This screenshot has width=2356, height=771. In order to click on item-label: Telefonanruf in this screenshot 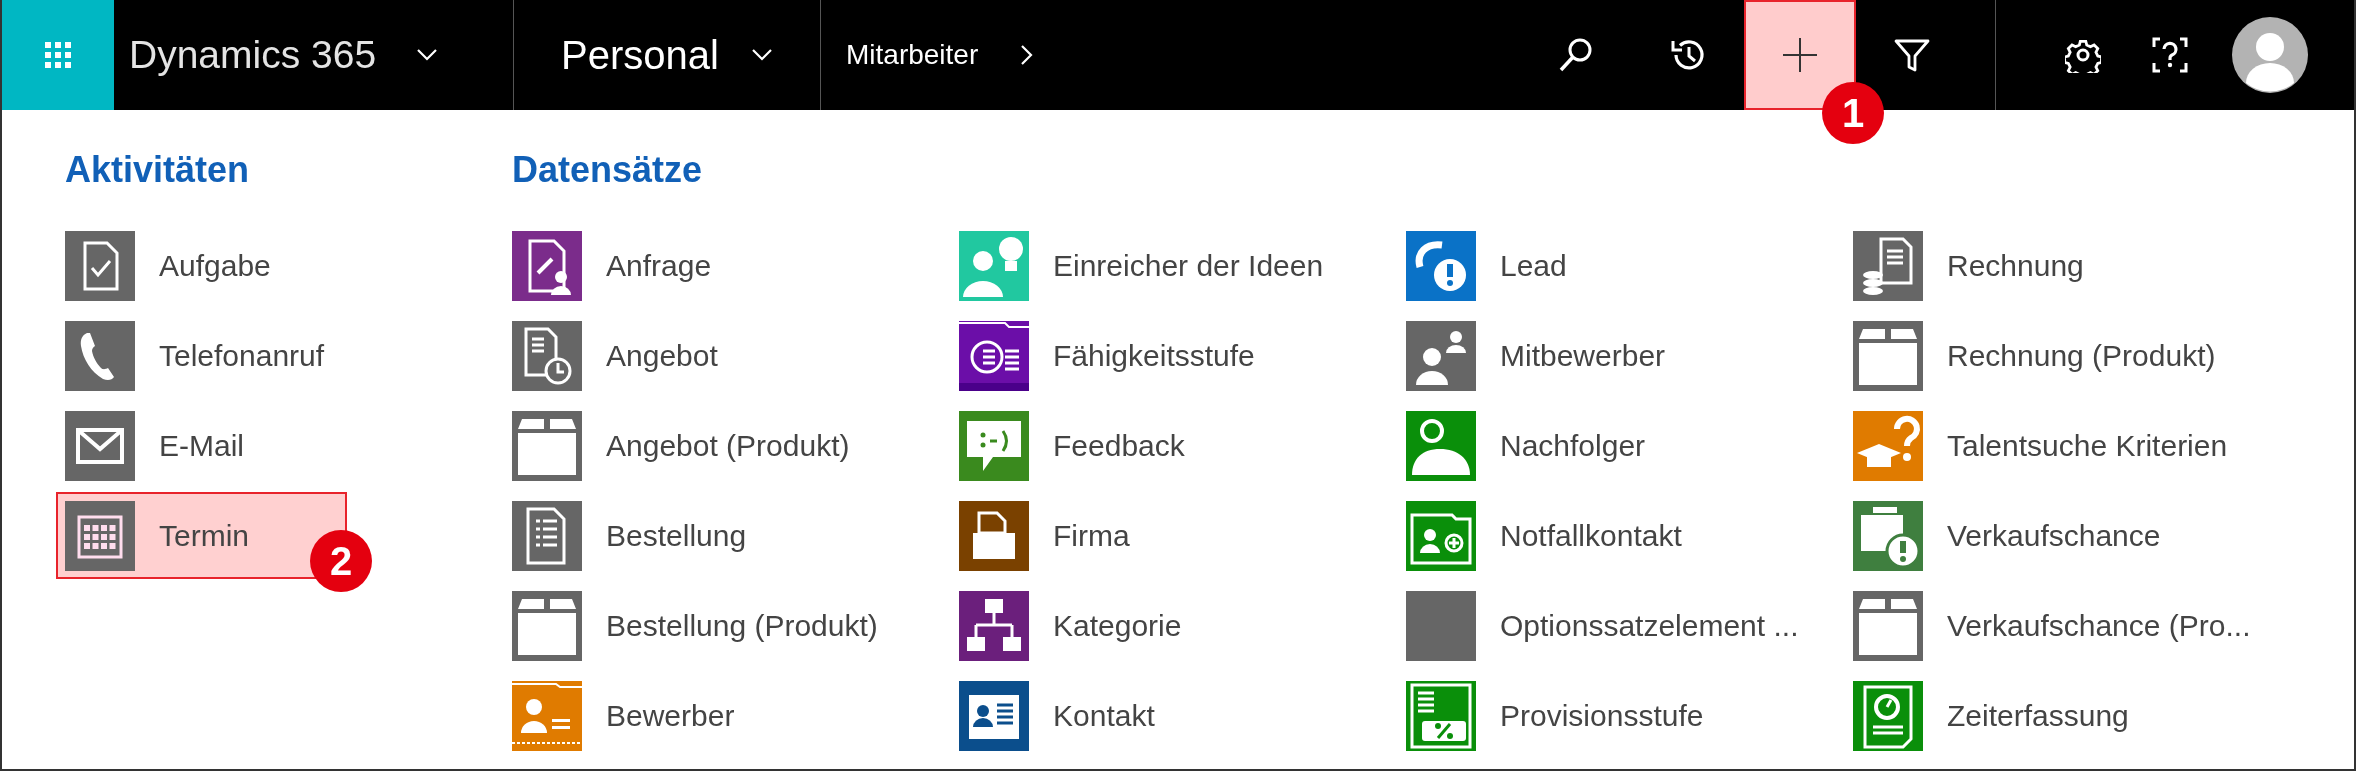, I will do `click(242, 355)`.